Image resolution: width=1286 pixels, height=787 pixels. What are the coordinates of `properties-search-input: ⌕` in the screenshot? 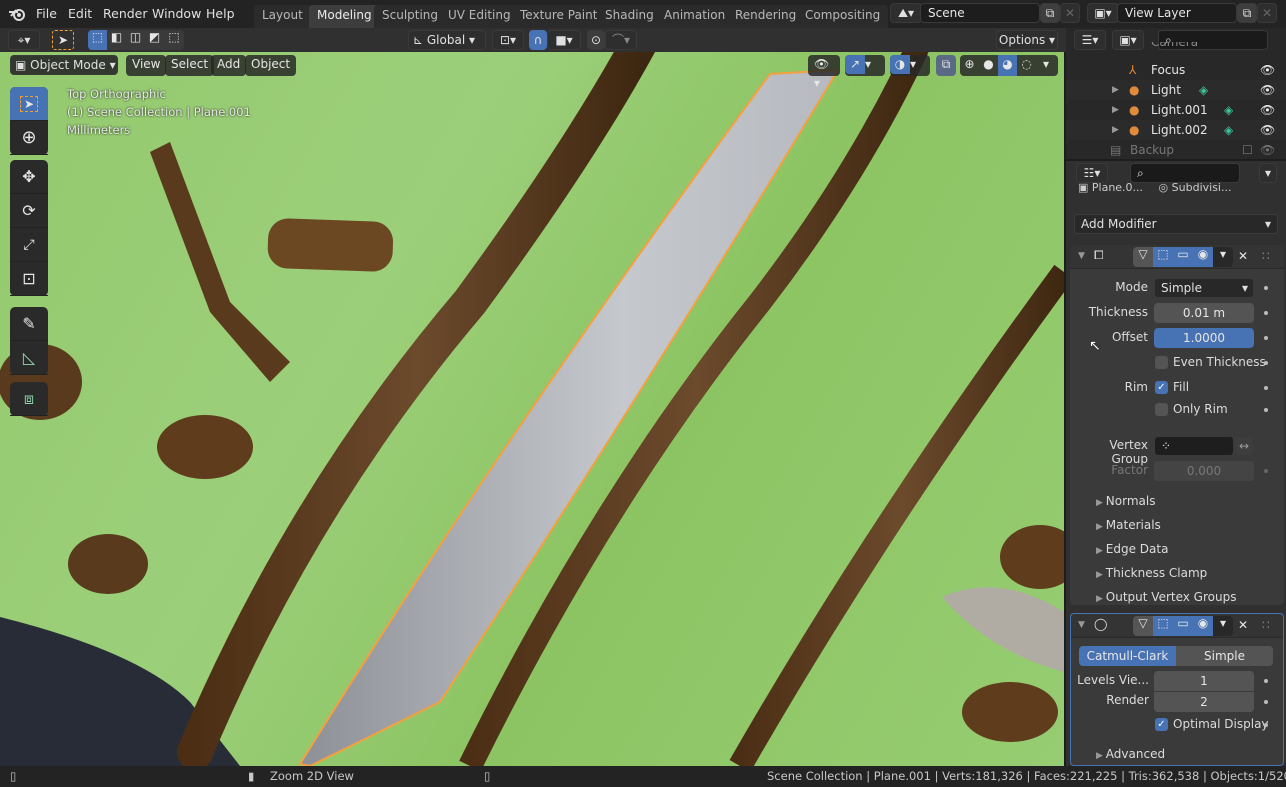 It's located at (1185, 173).